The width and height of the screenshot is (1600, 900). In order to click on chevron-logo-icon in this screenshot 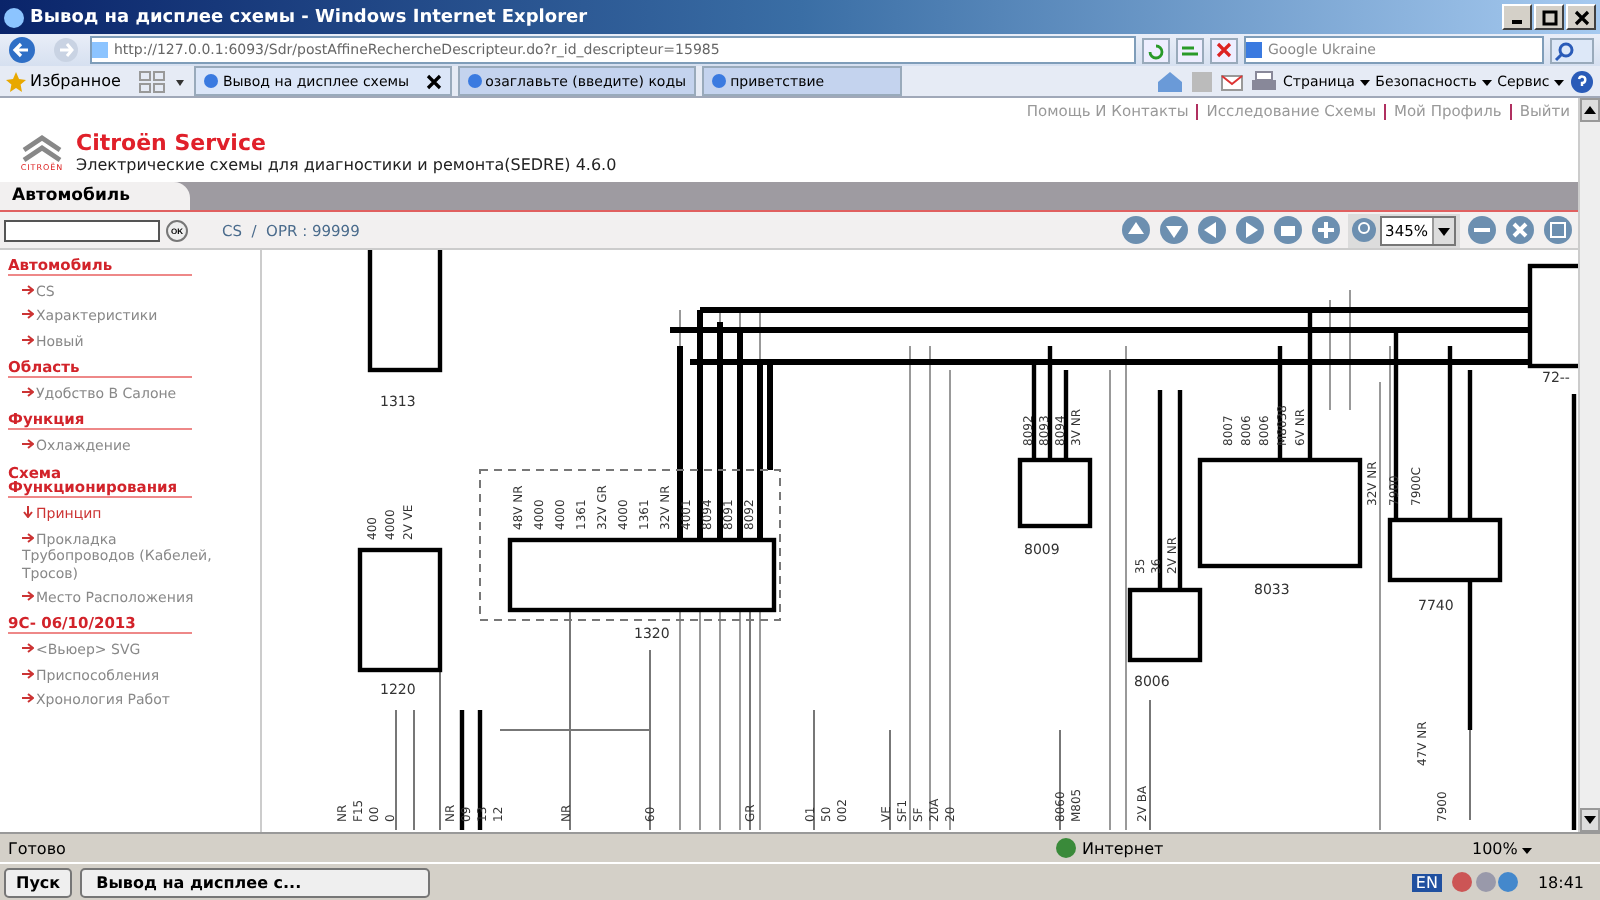, I will do `click(42, 147)`.